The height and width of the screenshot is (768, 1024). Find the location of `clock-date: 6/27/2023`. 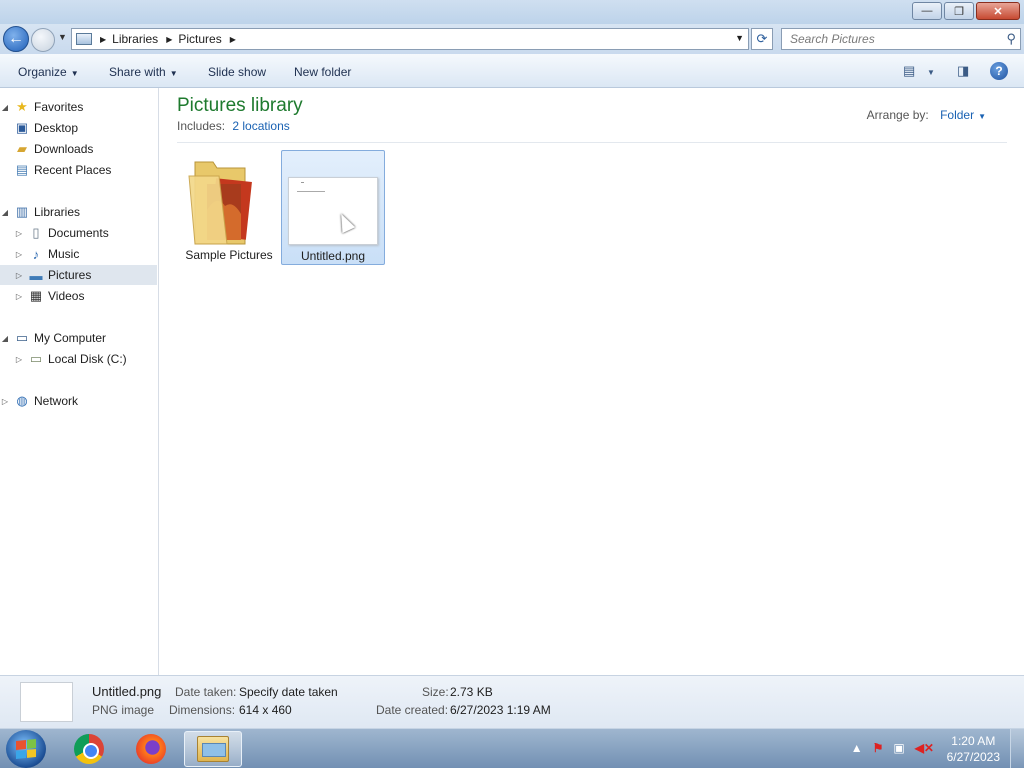

clock-date: 6/27/2023 is located at coordinates (973, 757).